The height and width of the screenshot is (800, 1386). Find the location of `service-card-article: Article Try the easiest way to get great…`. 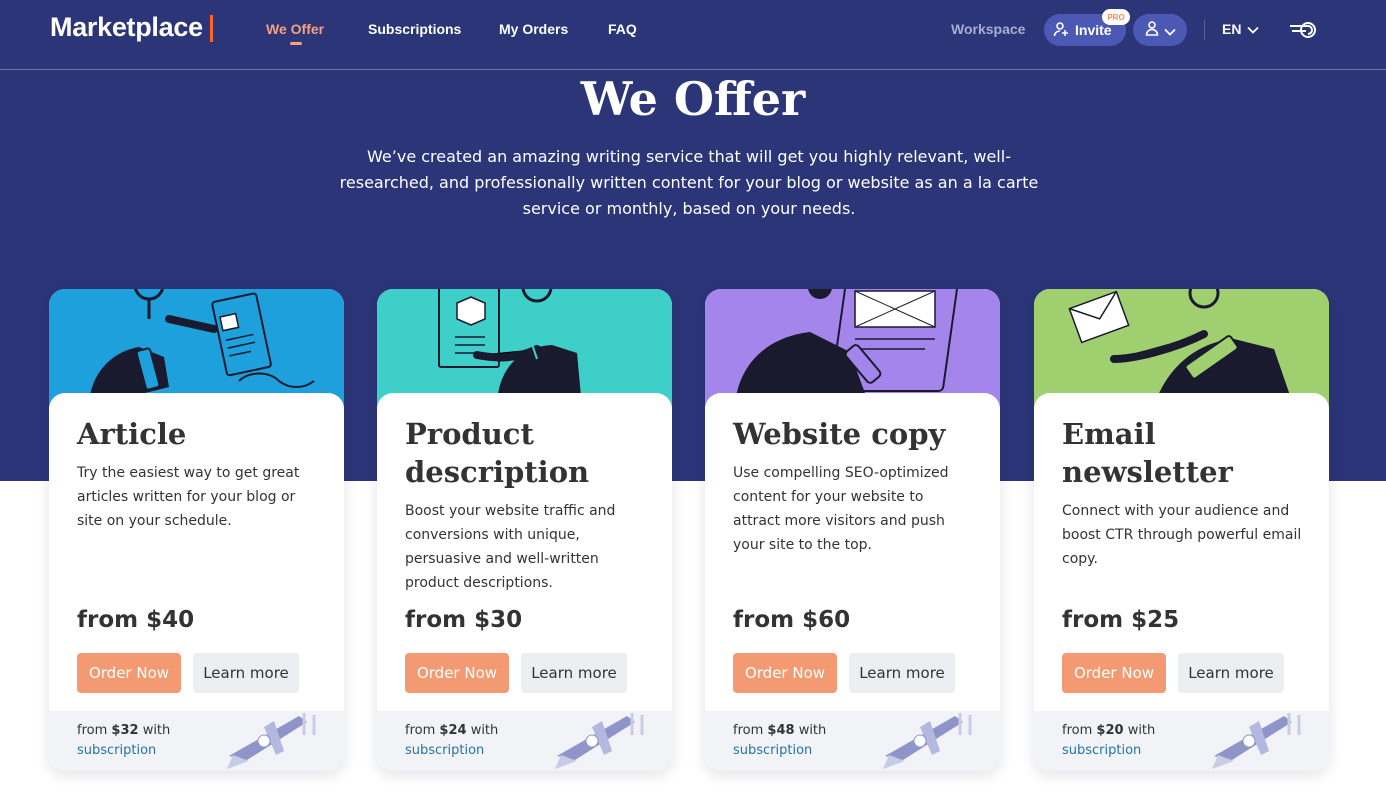

service-card-article: Article Try the easiest way to get great… is located at coordinates (196, 530).